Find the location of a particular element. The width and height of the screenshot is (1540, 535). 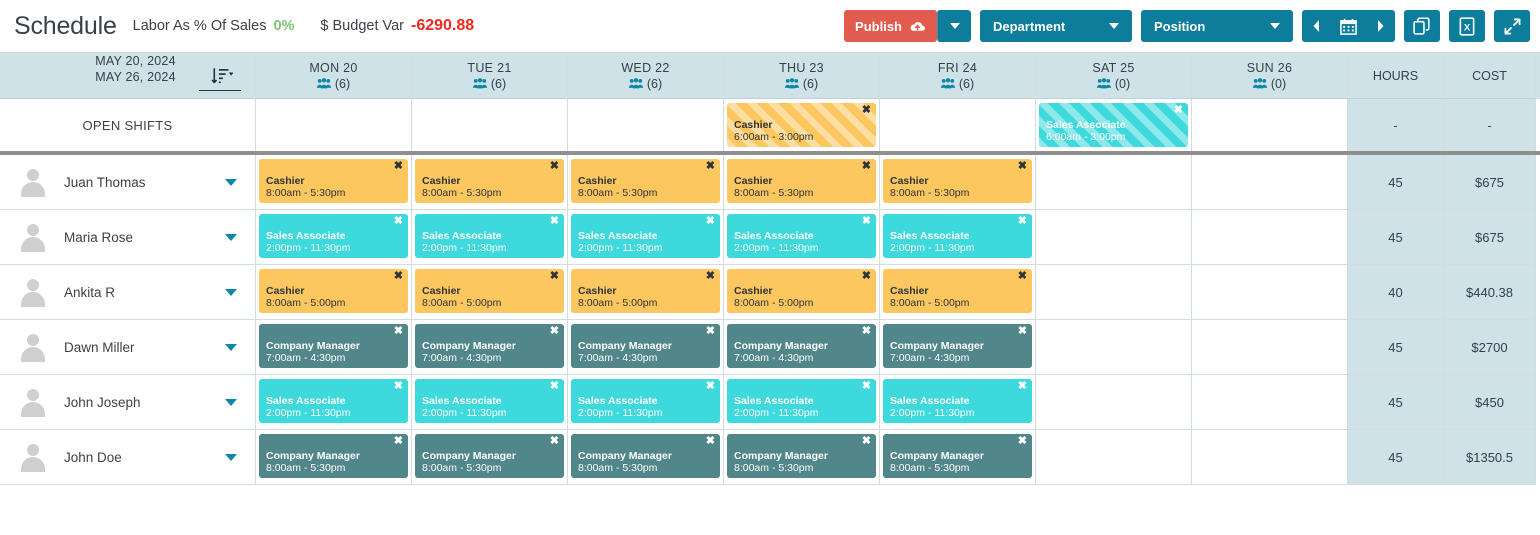

day-header-fri: FRI 24 (6) is located at coordinates (958, 76).